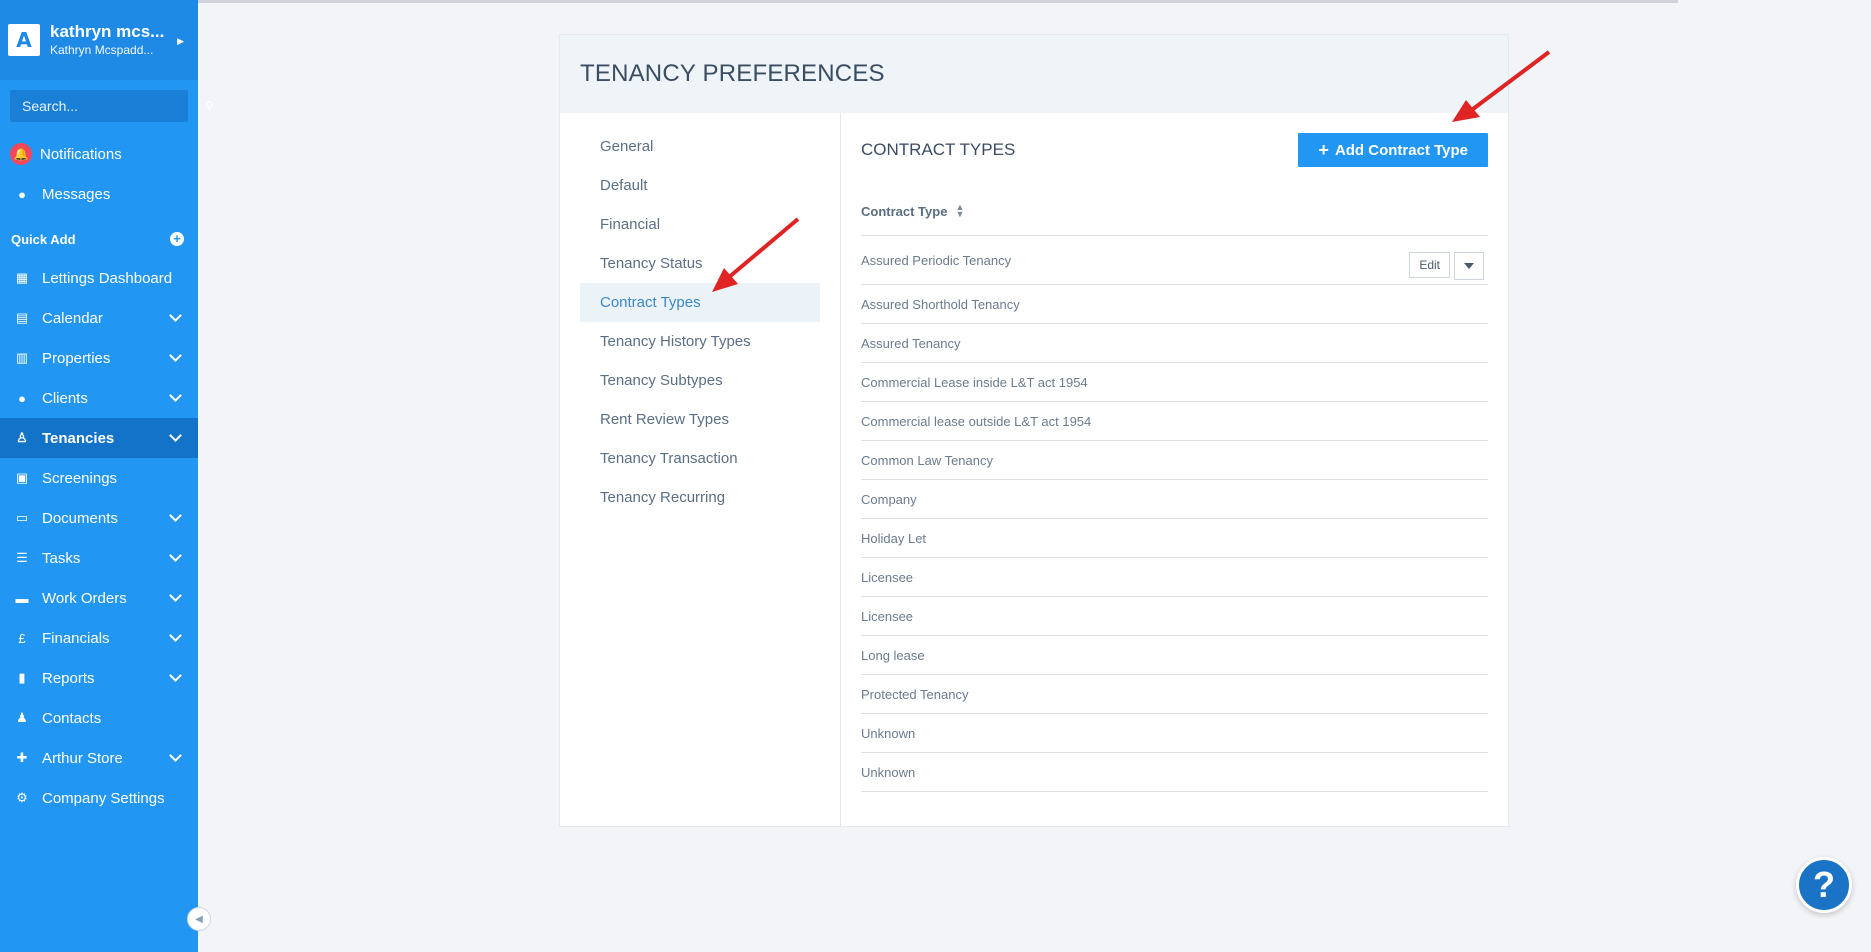 The height and width of the screenshot is (952, 1871). I want to click on table-row: Assured Periodic Tenancy Edit, so click(1174, 260).